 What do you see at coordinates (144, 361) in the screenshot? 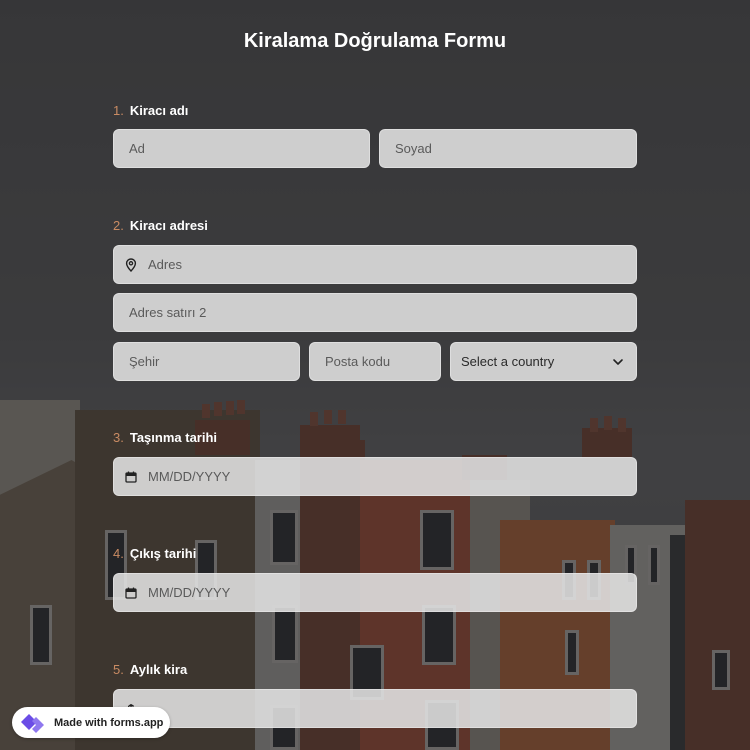
I see `city-placeholder: Şehir` at bounding box center [144, 361].